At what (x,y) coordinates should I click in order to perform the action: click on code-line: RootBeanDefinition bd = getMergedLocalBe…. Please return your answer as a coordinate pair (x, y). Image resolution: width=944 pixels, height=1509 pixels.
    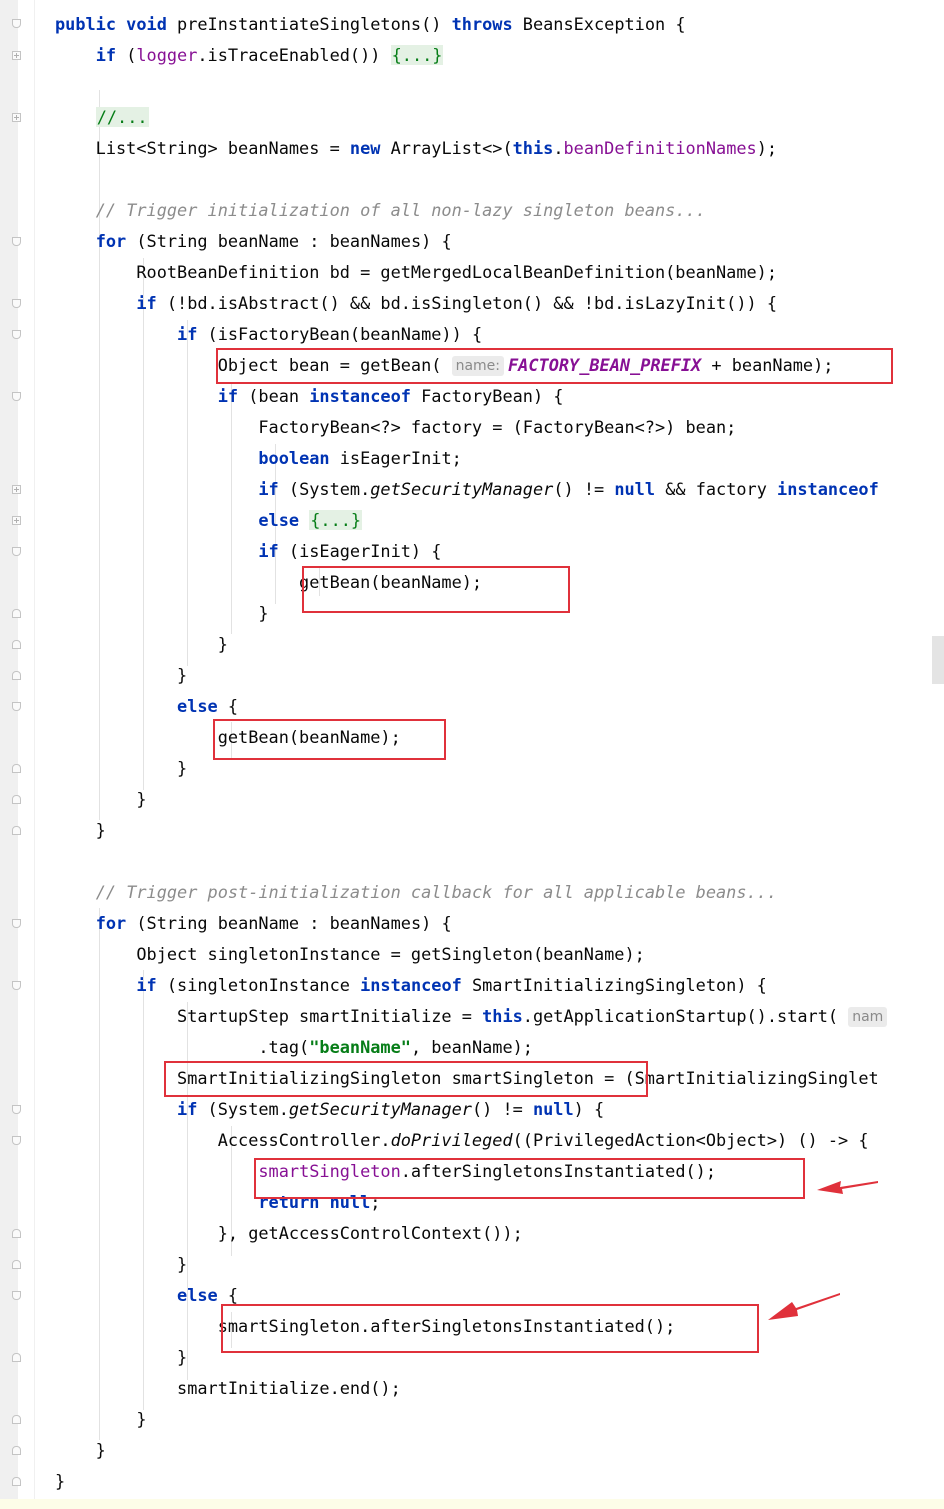
    Looking at the image, I should click on (416, 272).